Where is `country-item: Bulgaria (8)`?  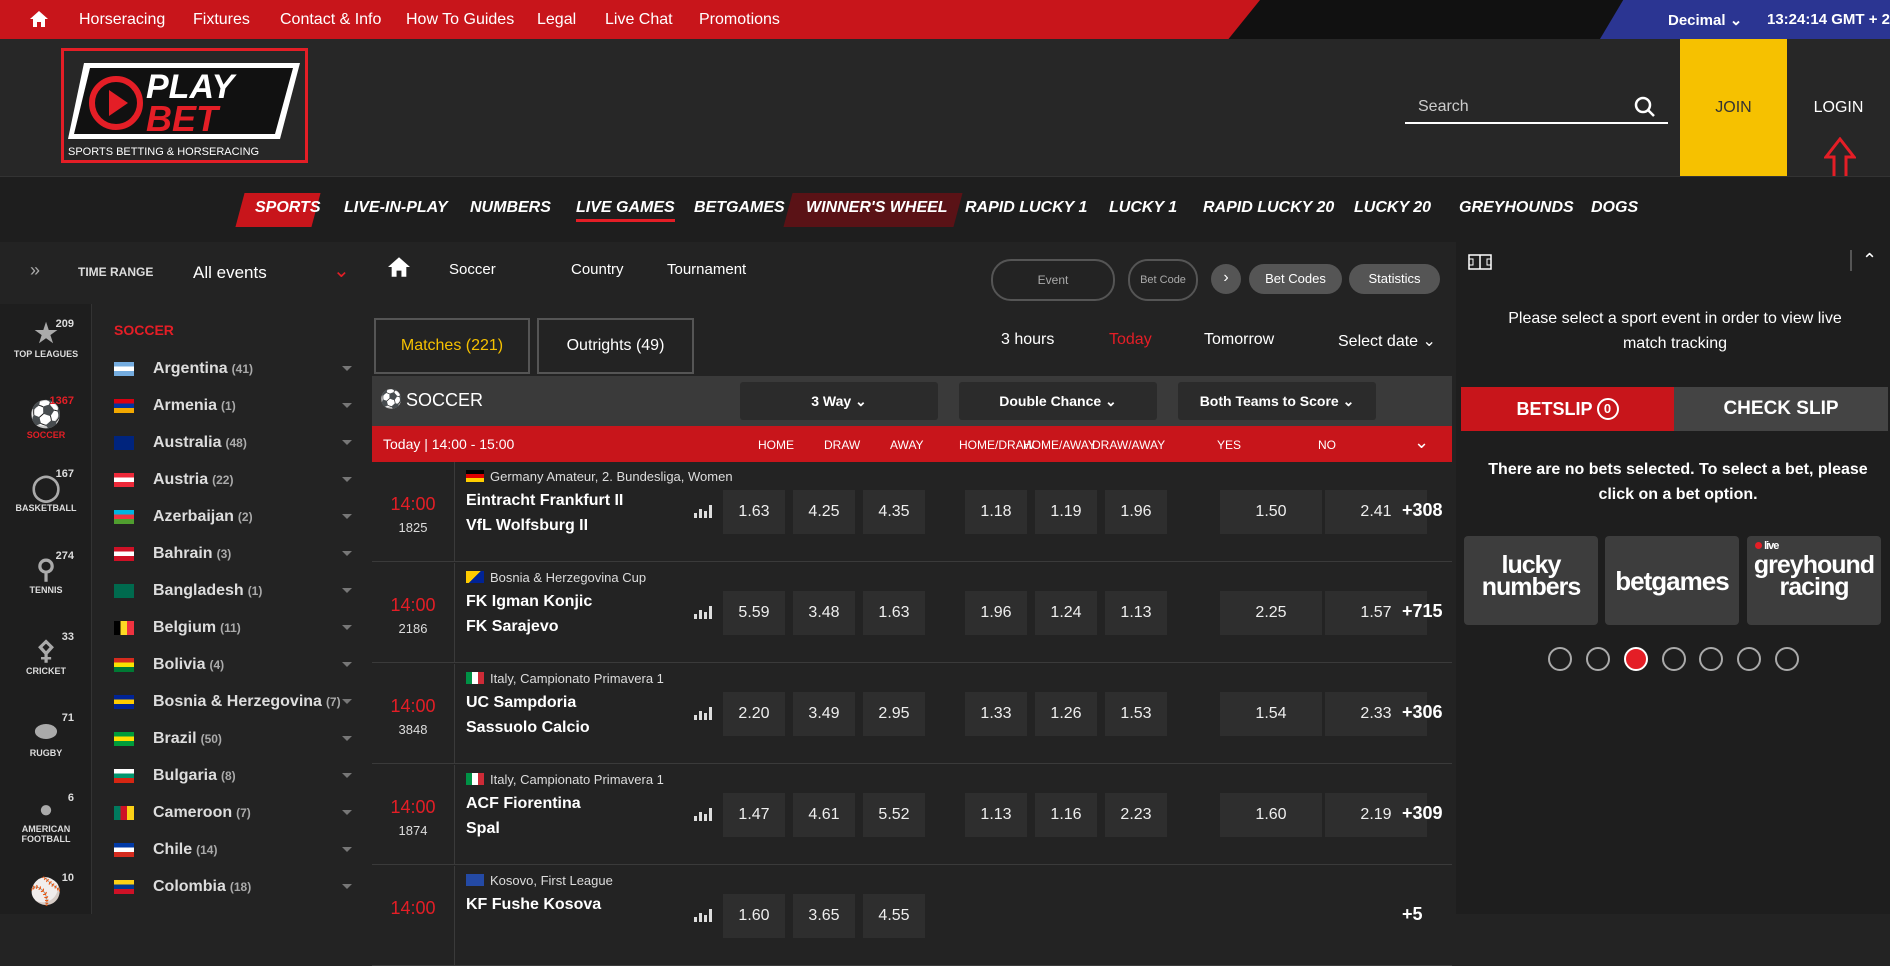
country-item: Bulgaria (8) is located at coordinates (239, 776).